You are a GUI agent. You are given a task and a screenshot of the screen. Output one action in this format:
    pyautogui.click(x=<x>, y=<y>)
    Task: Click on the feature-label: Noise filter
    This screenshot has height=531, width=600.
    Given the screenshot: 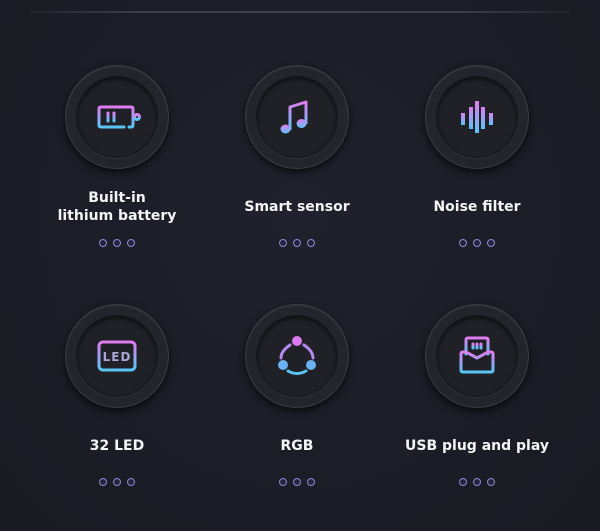 What is the action you would take?
    pyautogui.click(x=477, y=207)
    